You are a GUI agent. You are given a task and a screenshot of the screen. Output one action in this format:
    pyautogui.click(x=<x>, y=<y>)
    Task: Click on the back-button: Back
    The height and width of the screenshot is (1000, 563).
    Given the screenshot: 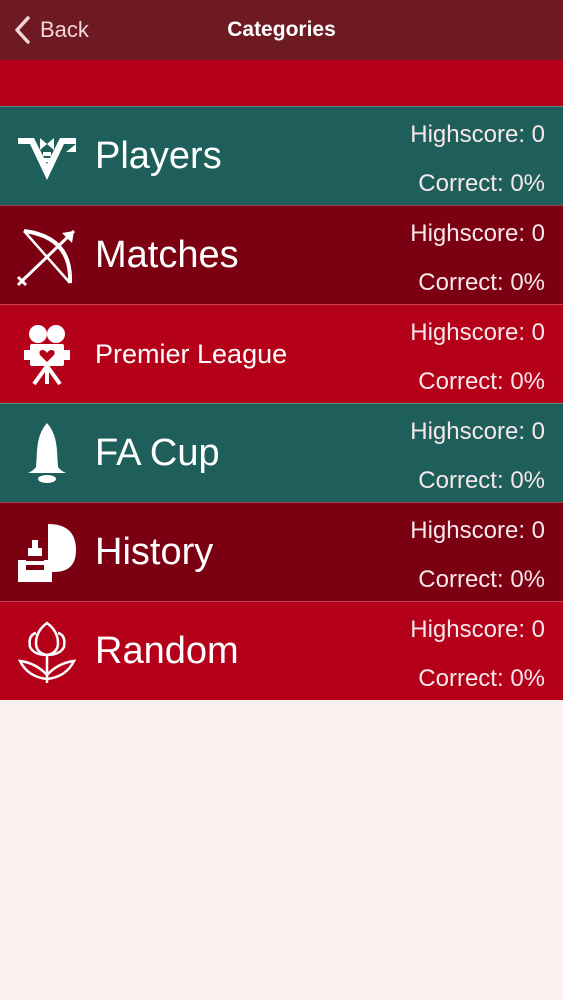 What is the action you would take?
    pyautogui.click(x=50, y=30)
    